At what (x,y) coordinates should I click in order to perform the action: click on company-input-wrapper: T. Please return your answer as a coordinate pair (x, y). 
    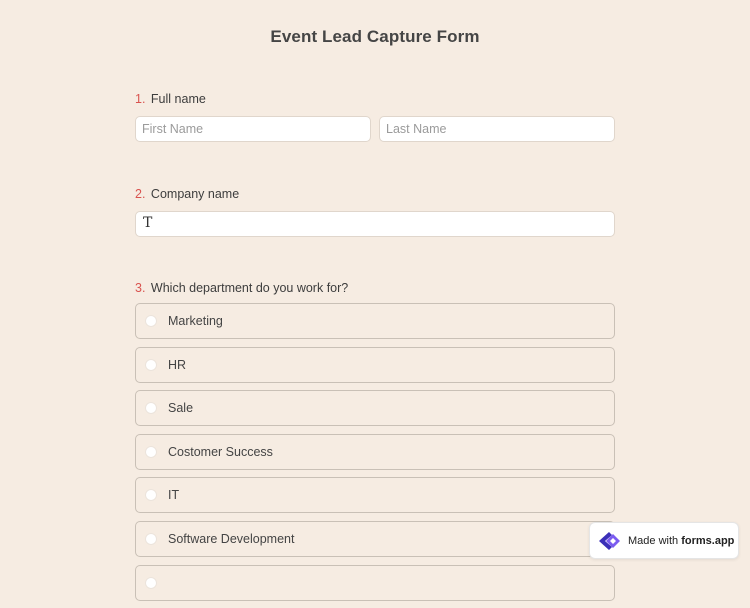
    Looking at the image, I should click on (375, 224).